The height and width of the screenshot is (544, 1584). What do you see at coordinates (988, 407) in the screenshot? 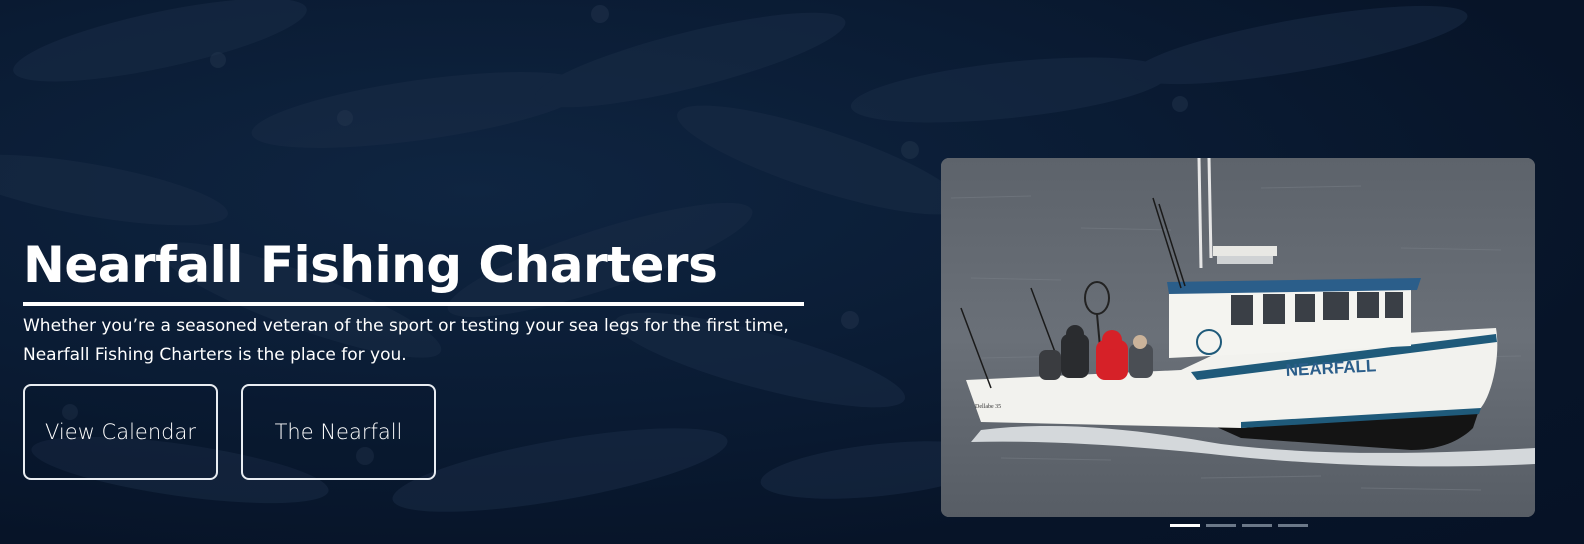
I see `hull-mark-text: Dellabe 35` at bounding box center [988, 407].